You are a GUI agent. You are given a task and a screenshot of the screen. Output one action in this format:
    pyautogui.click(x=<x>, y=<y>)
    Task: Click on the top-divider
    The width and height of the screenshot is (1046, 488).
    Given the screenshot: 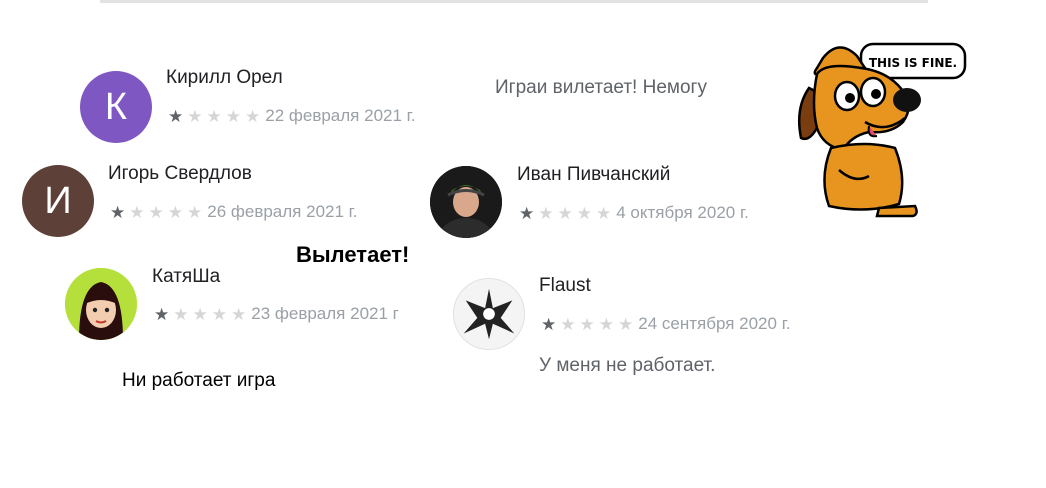 What is the action you would take?
    pyautogui.click(x=514, y=1)
    